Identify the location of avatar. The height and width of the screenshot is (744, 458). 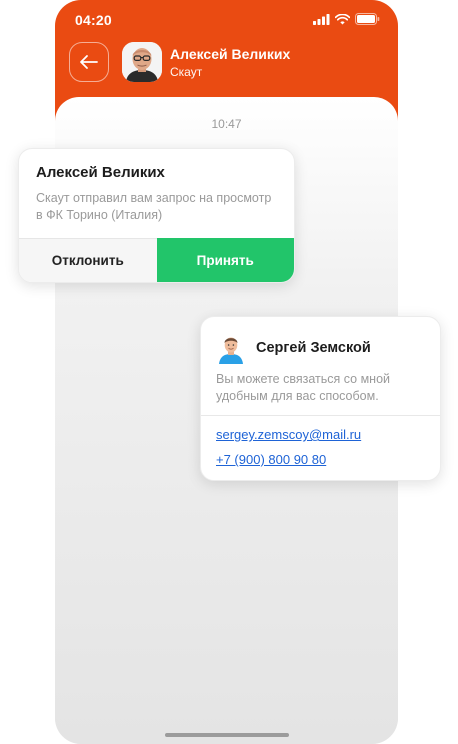
(142, 62).